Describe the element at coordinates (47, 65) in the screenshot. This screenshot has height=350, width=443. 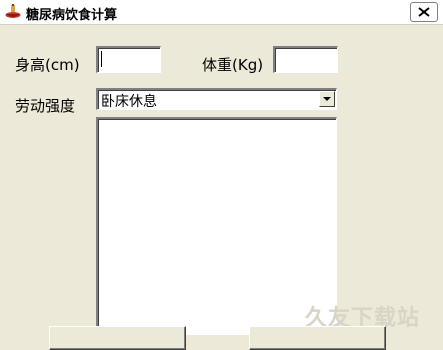
I see `height-label: 身高(cm)` at that location.